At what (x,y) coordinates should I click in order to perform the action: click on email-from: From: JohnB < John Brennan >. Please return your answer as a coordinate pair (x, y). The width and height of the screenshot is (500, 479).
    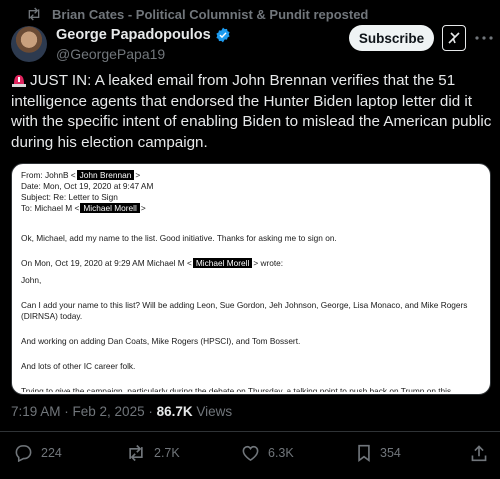
    Looking at the image, I should click on (81, 175).